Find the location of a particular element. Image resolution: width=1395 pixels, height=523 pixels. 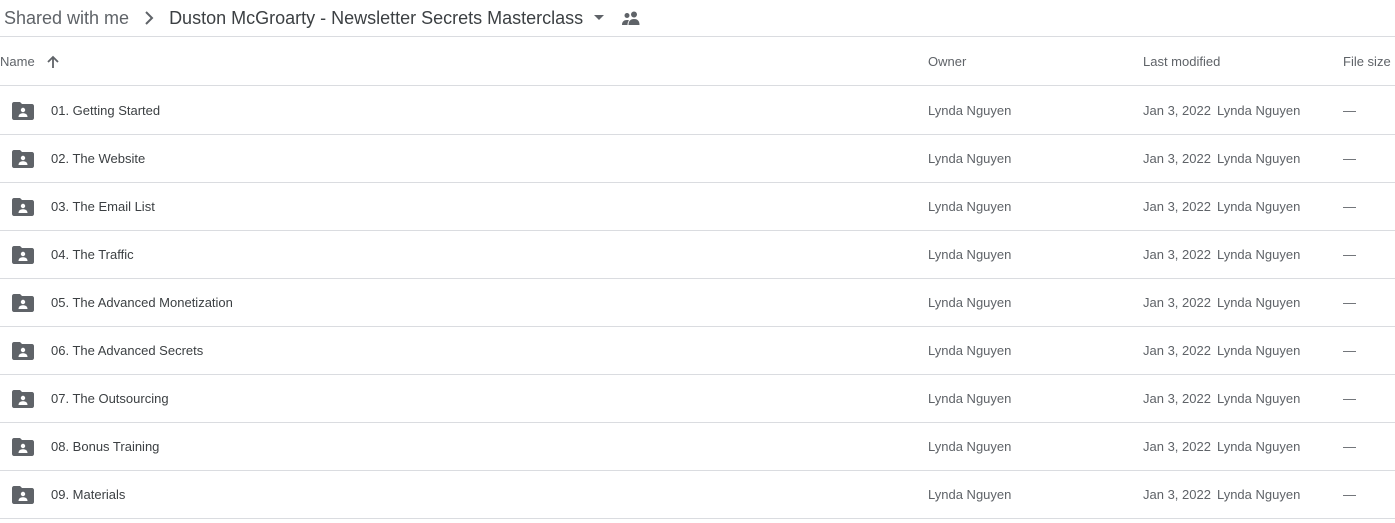

column-header-name: Name is located at coordinates (30, 61).